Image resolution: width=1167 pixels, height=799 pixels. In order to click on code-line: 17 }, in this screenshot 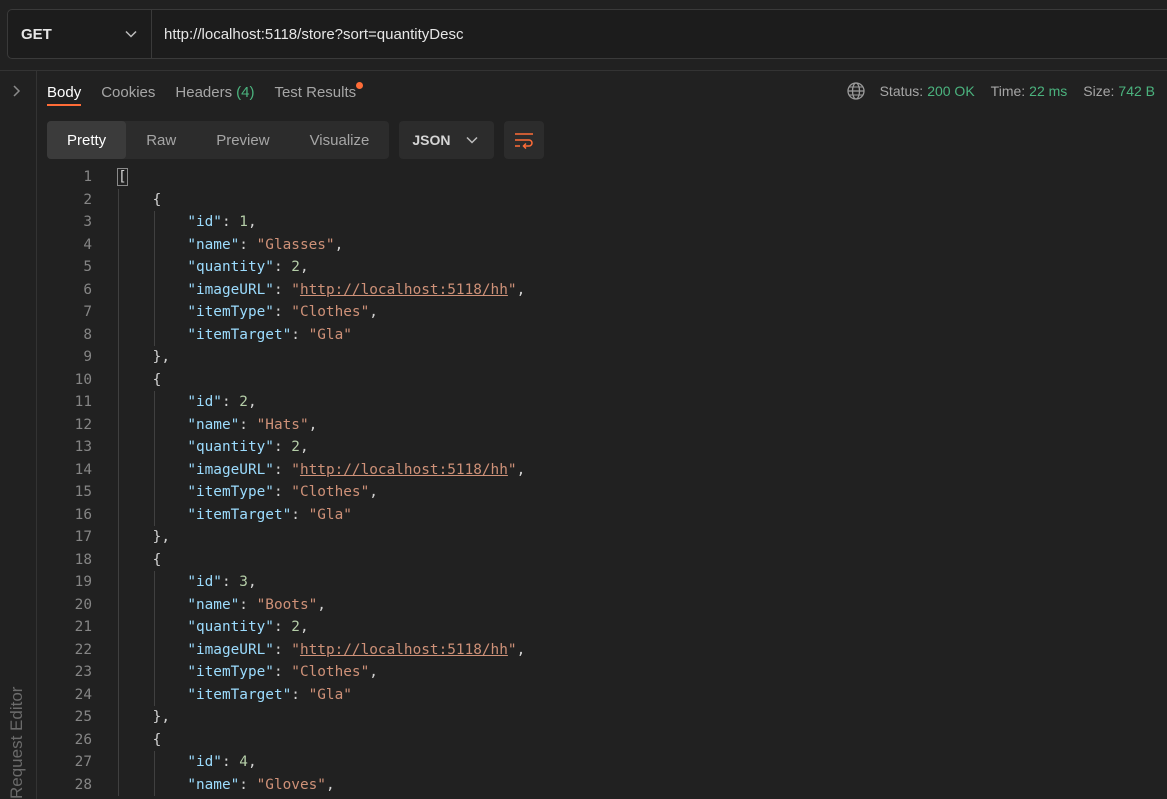, I will do `click(607, 537)`.